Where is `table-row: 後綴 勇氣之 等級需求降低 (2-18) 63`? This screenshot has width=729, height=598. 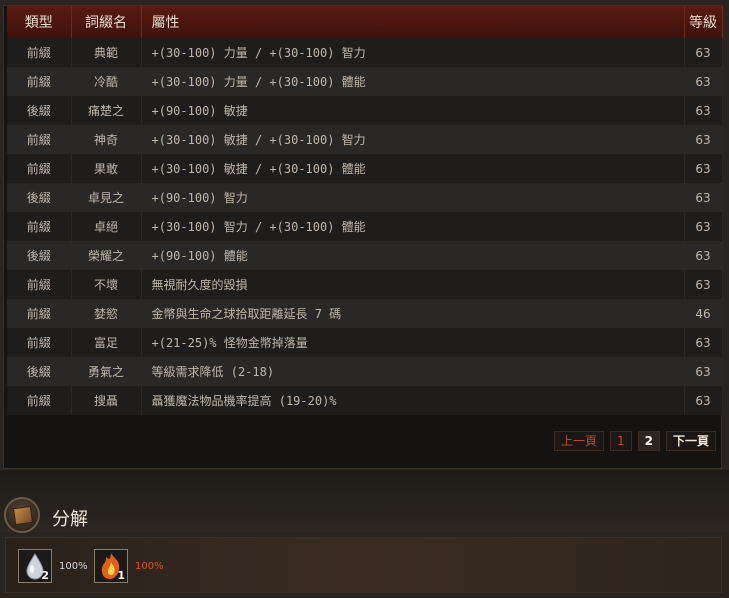 table-row: 後綴 勇氣之 等級需求降低 (2-18) 63 is located at coordinates (365, 371).